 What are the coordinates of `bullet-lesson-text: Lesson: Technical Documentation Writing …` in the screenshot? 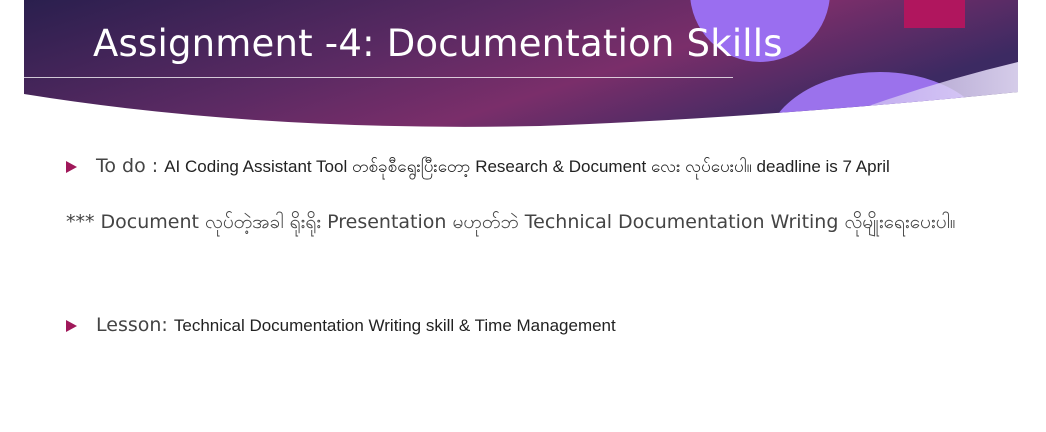 It's located at (536, 326).